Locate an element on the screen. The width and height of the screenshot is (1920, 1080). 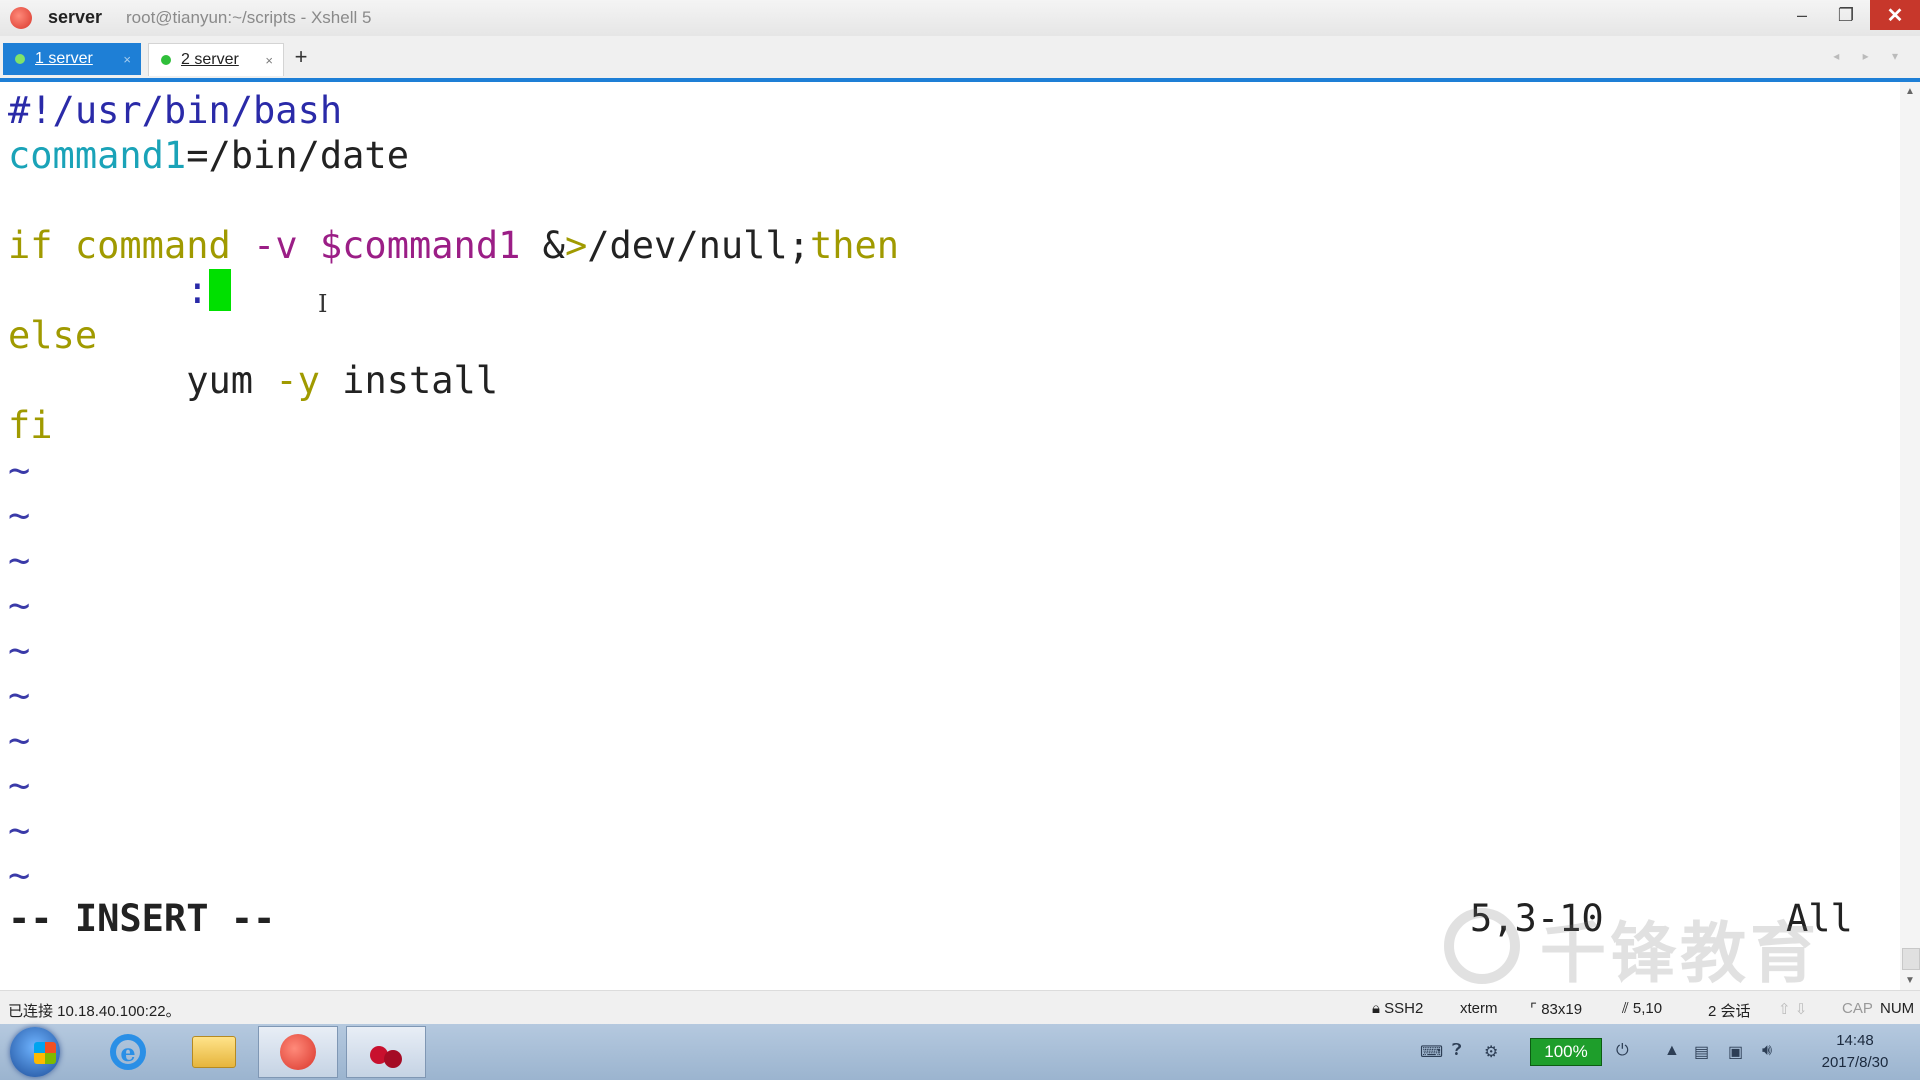
editor-line-7: yum -y install is located at coordinates (253, 380).